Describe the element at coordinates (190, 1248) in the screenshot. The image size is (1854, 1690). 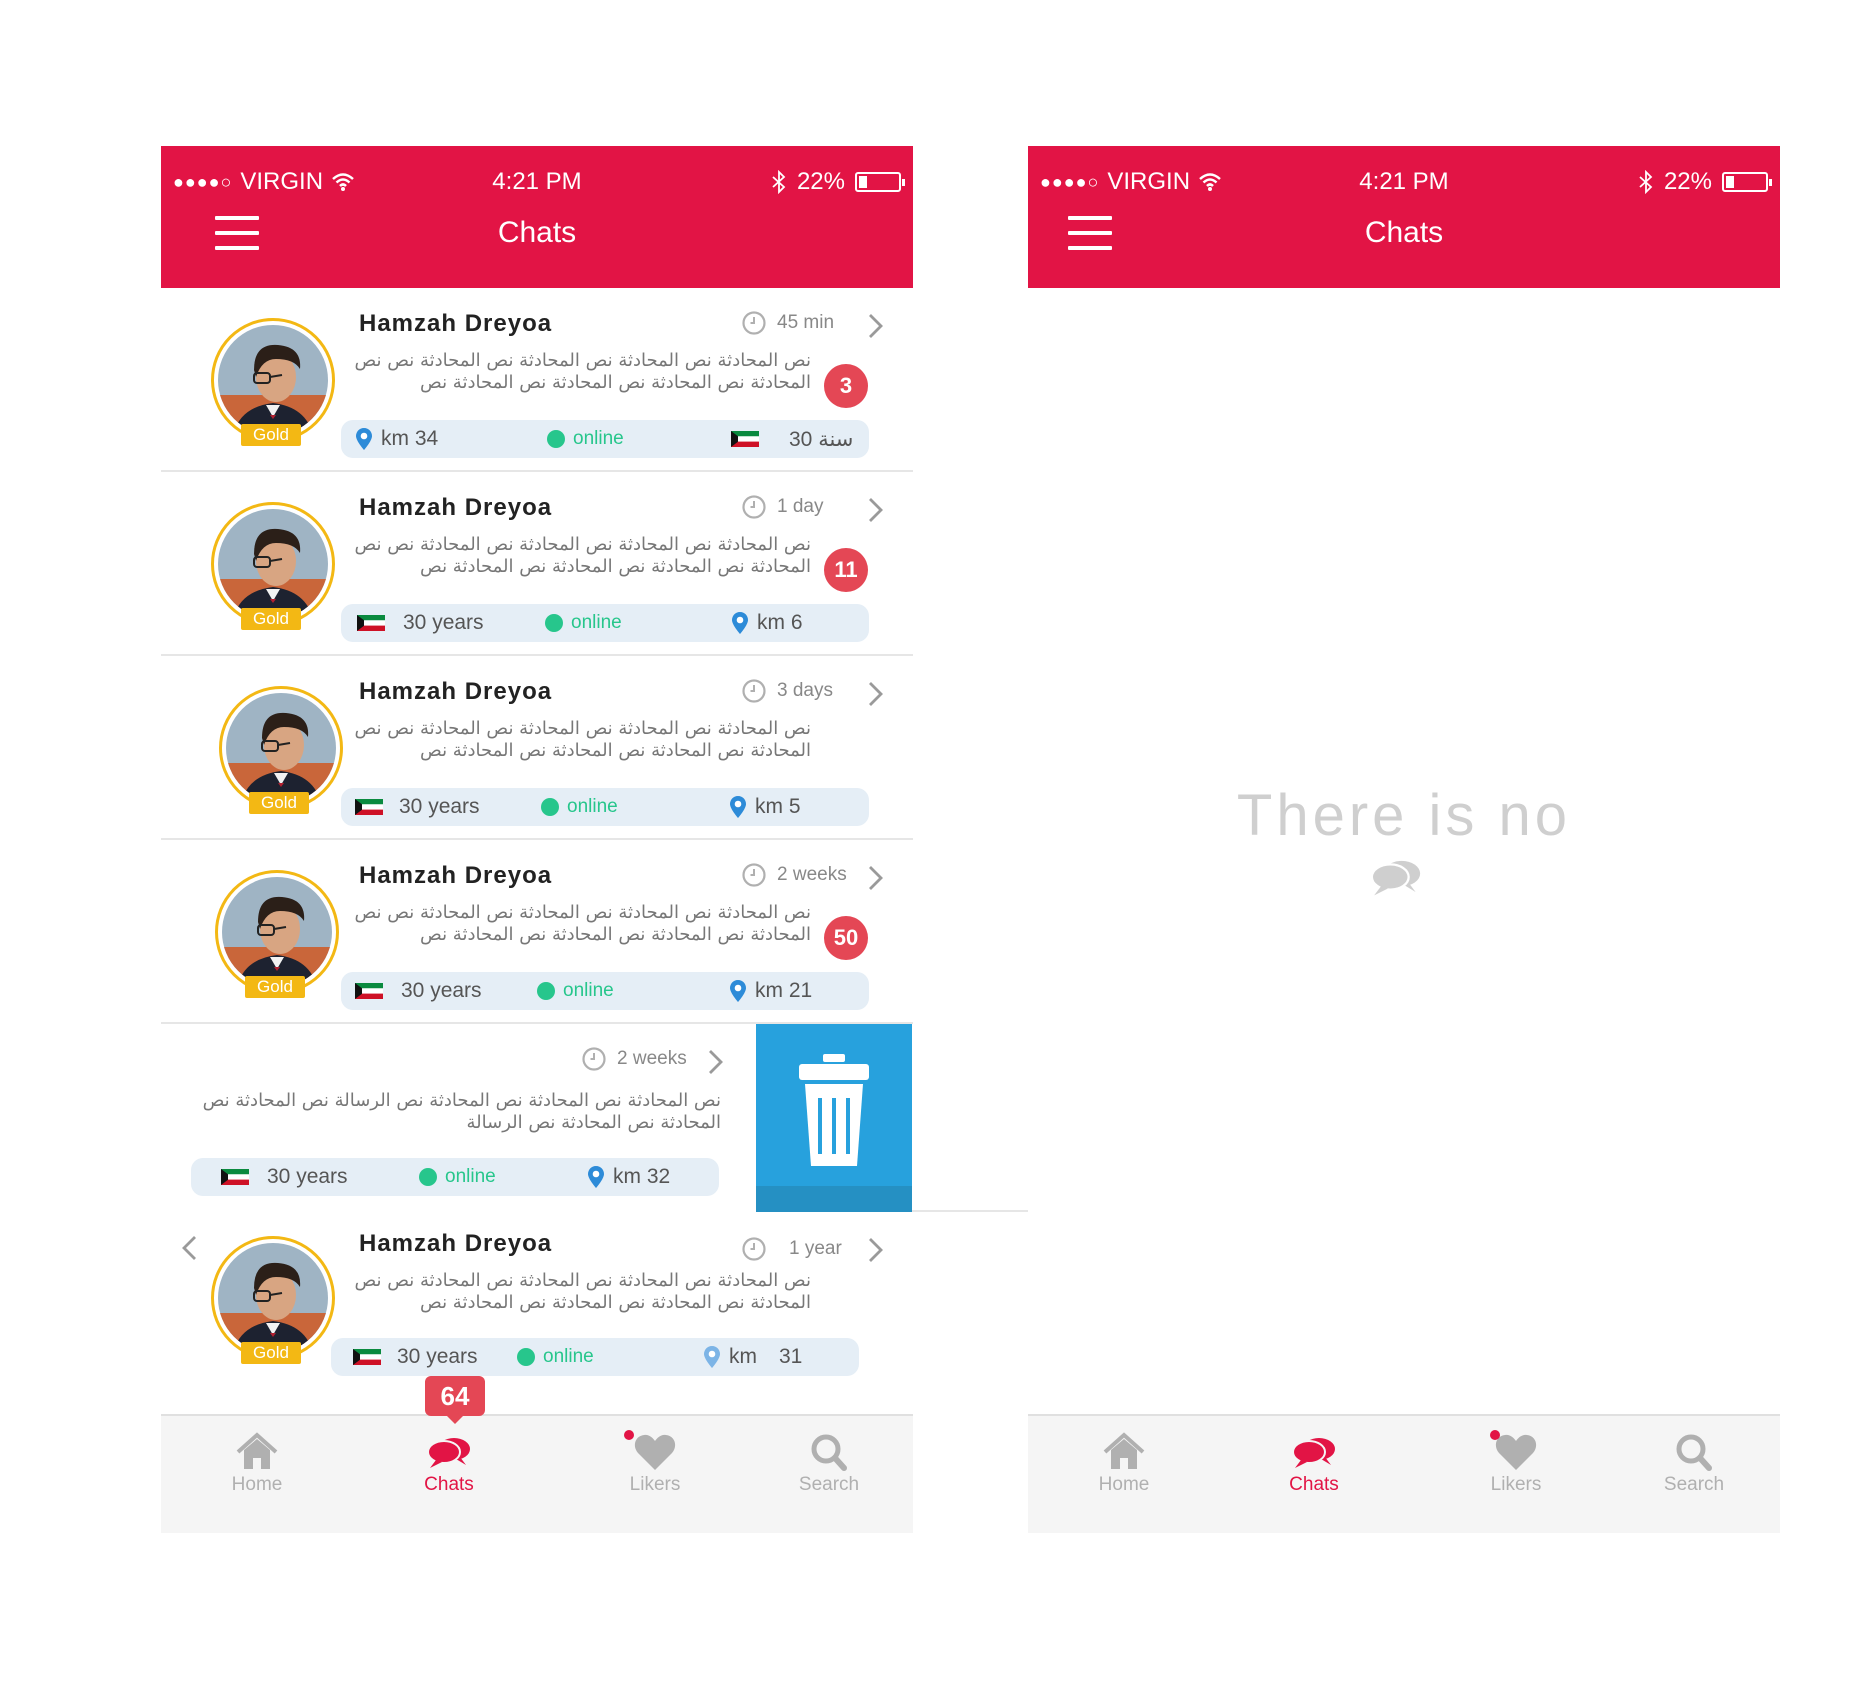
I see `chevron-left-icon` at that location.